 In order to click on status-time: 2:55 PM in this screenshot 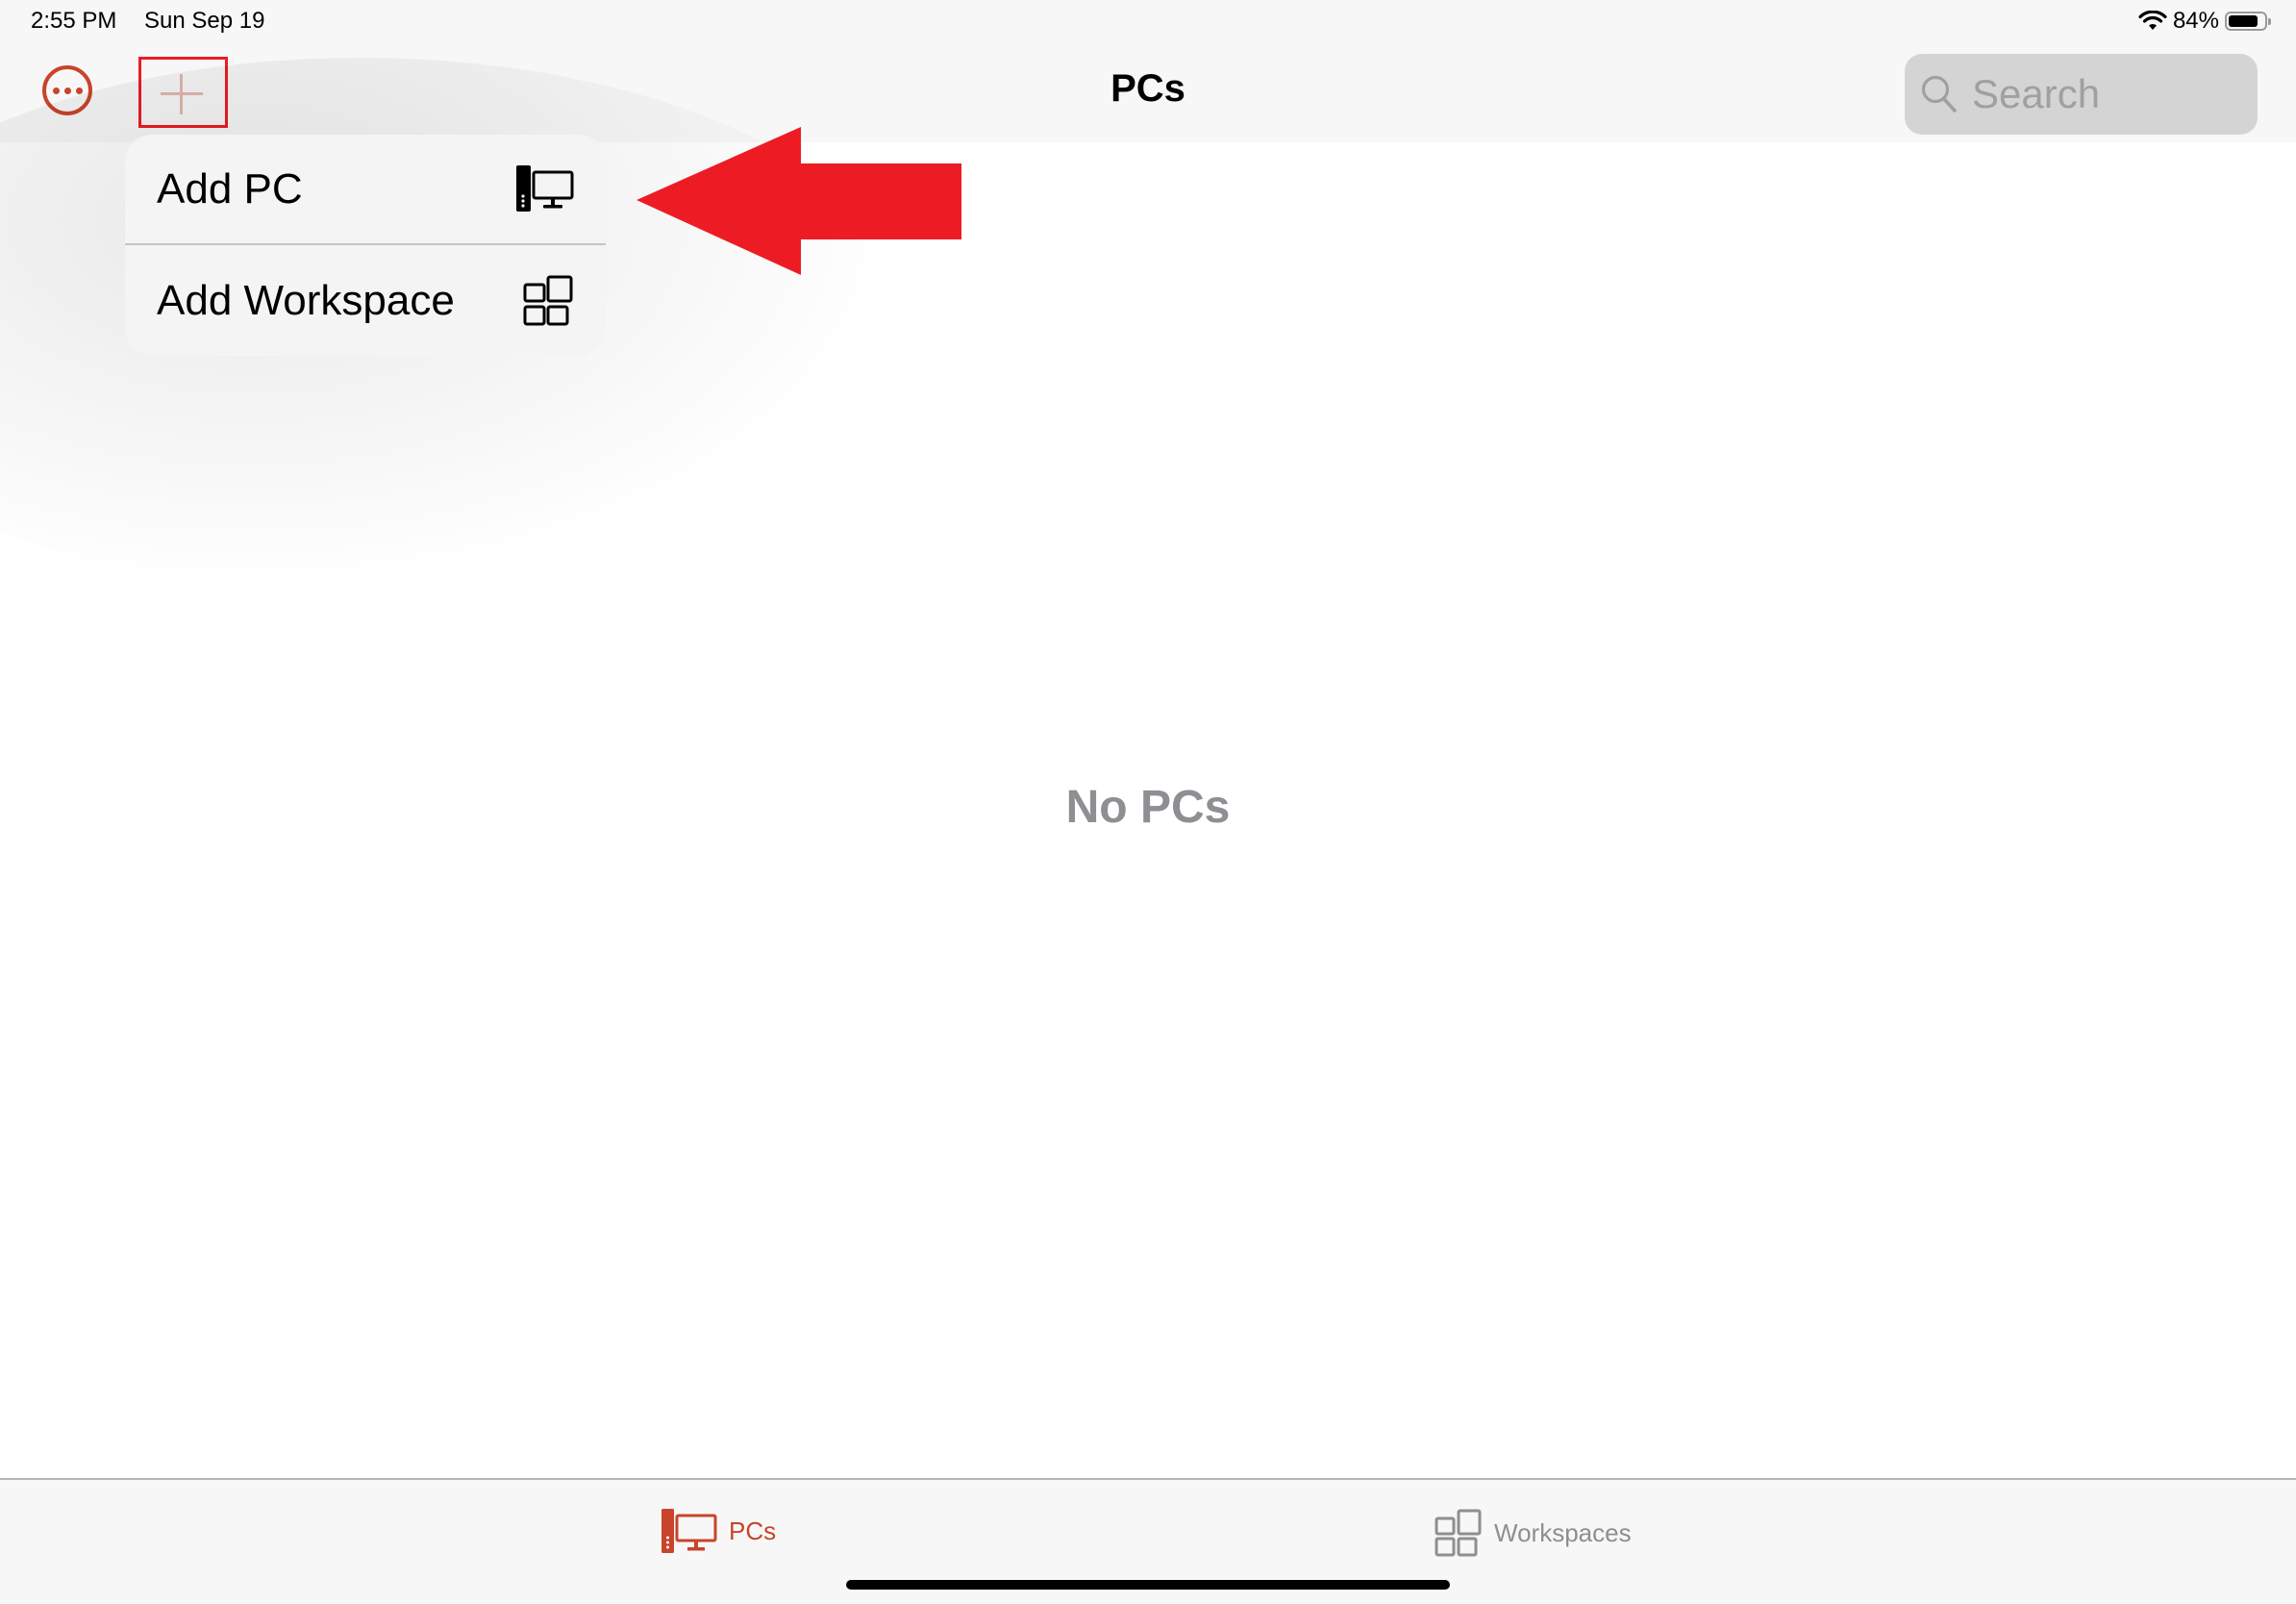, I will do `click(74, 21)`.